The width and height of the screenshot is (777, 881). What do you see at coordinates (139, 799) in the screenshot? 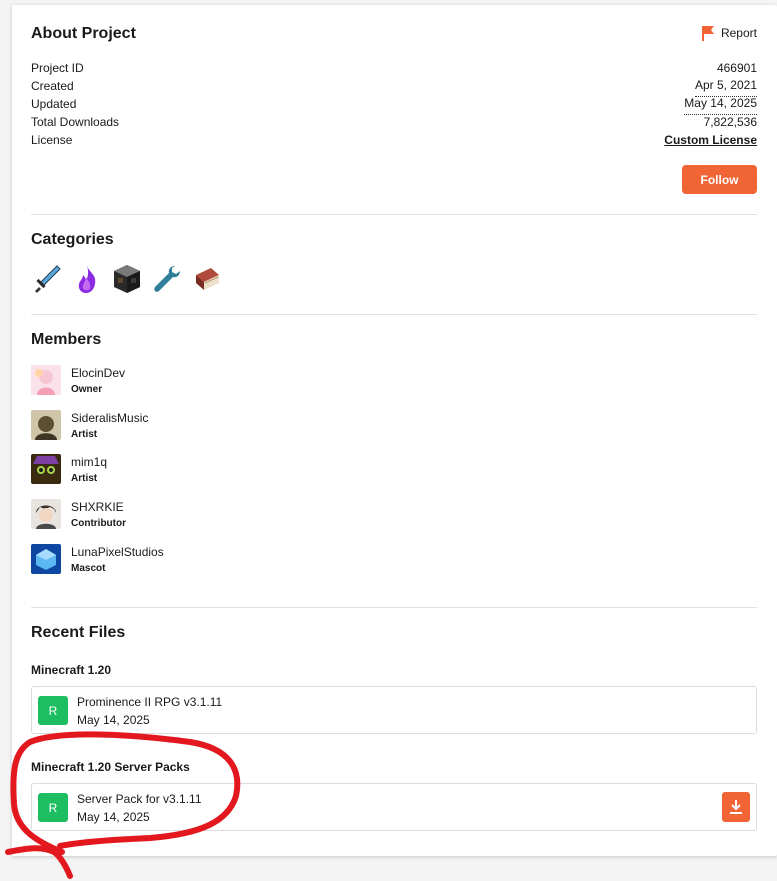
I see `file-name: Server Pack for v3.1.11` at bounding box center [139, 799].